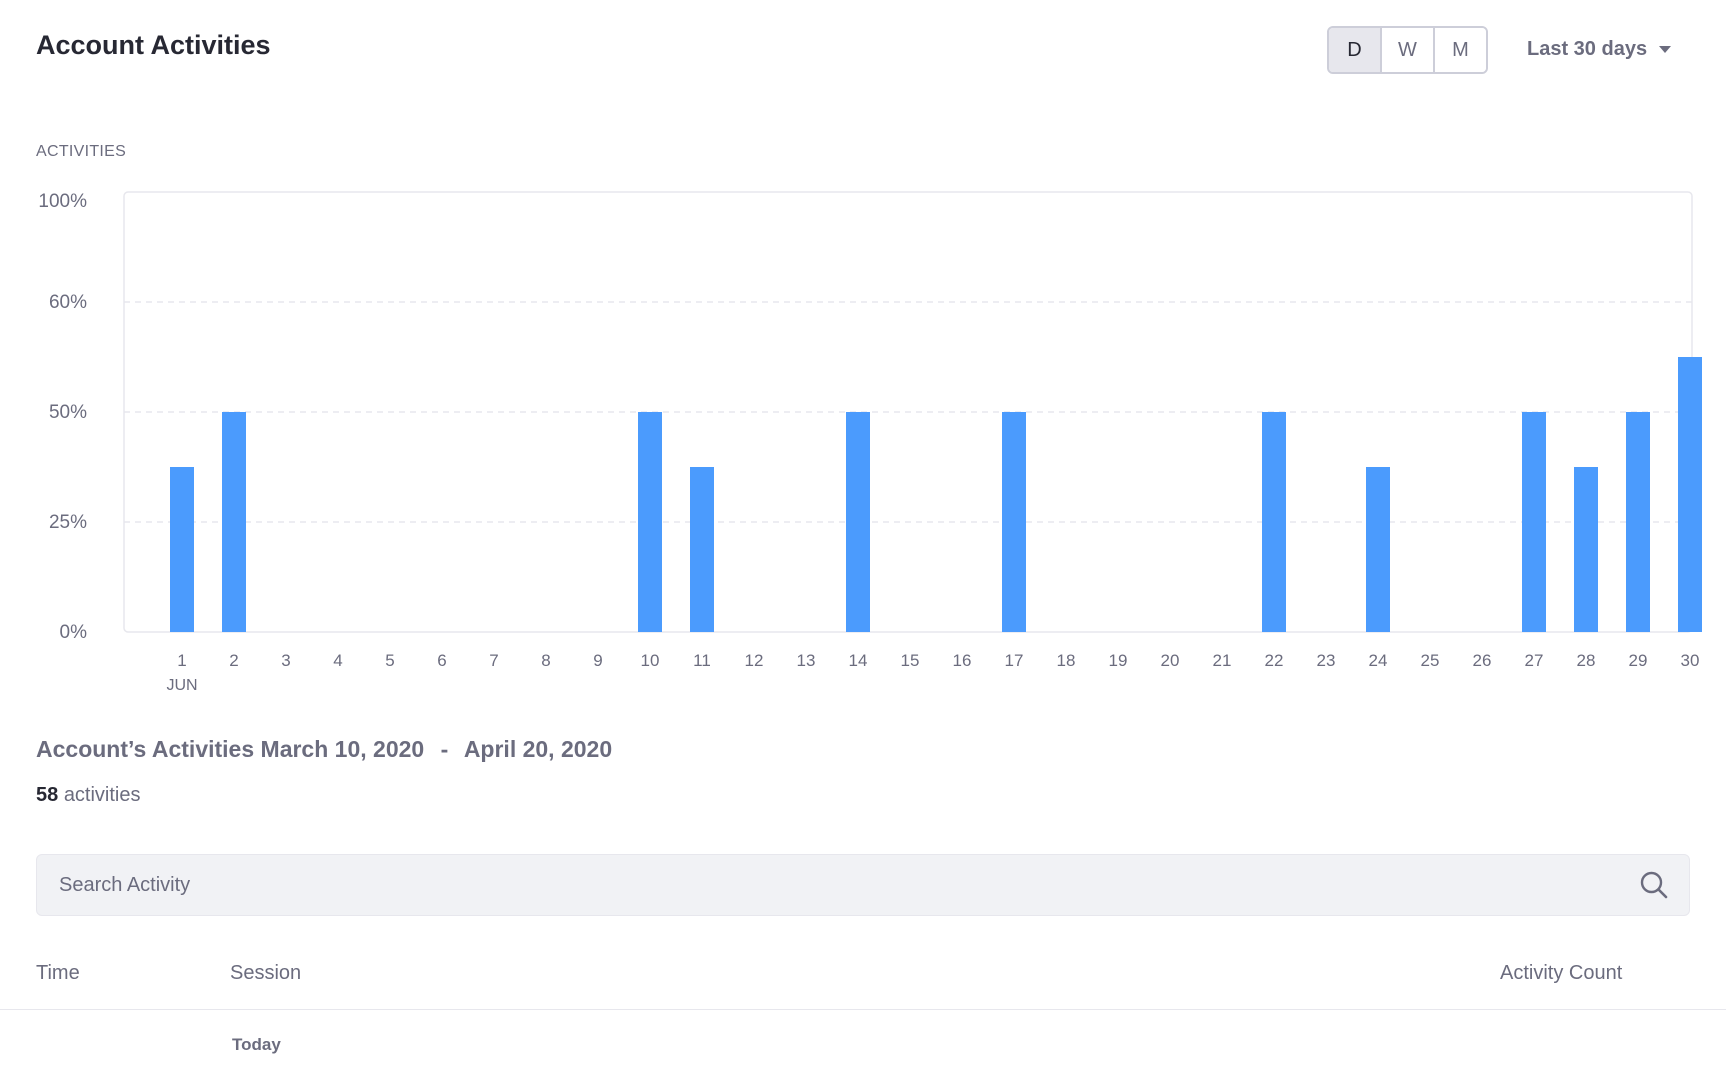  I want to click on page-title: Account Activities, so click(153, 45).